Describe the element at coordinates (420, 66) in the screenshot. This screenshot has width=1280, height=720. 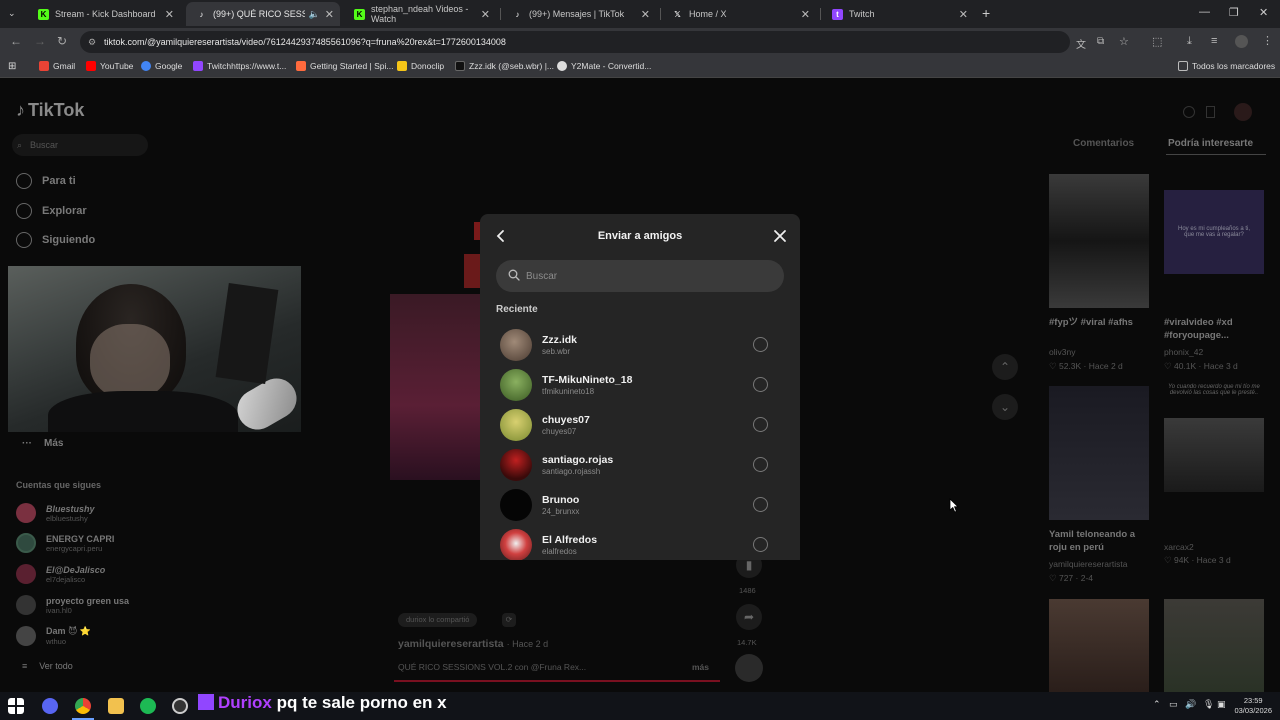
I see `bookmark-donoclip: Donoclip` at that location.